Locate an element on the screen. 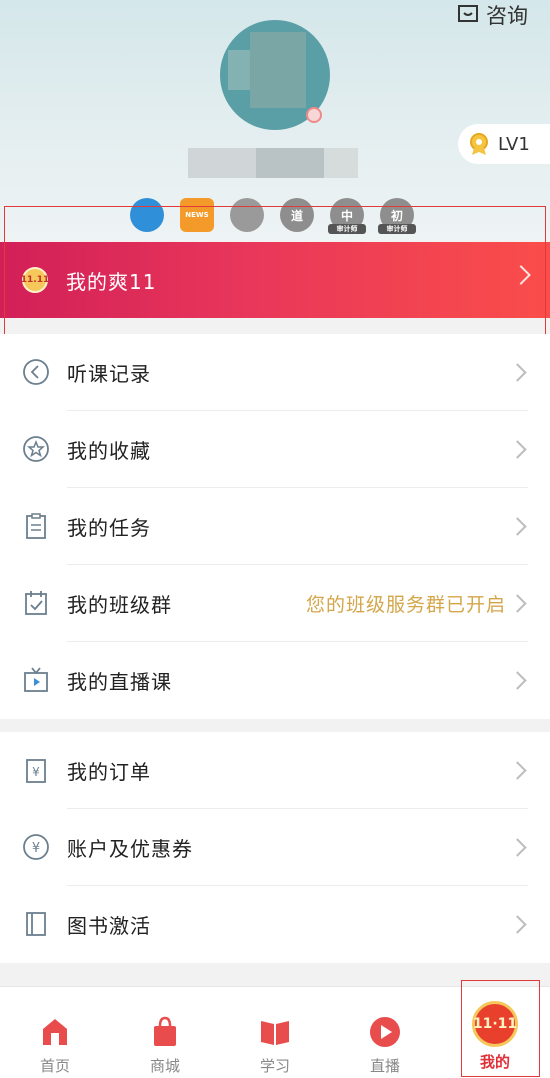  tab-live: 直播 is located at coordinates (385, 1032).